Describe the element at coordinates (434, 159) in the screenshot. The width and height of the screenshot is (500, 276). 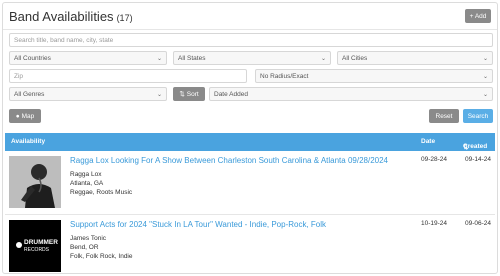
I see `availability-date: 09-28-24` at that location.